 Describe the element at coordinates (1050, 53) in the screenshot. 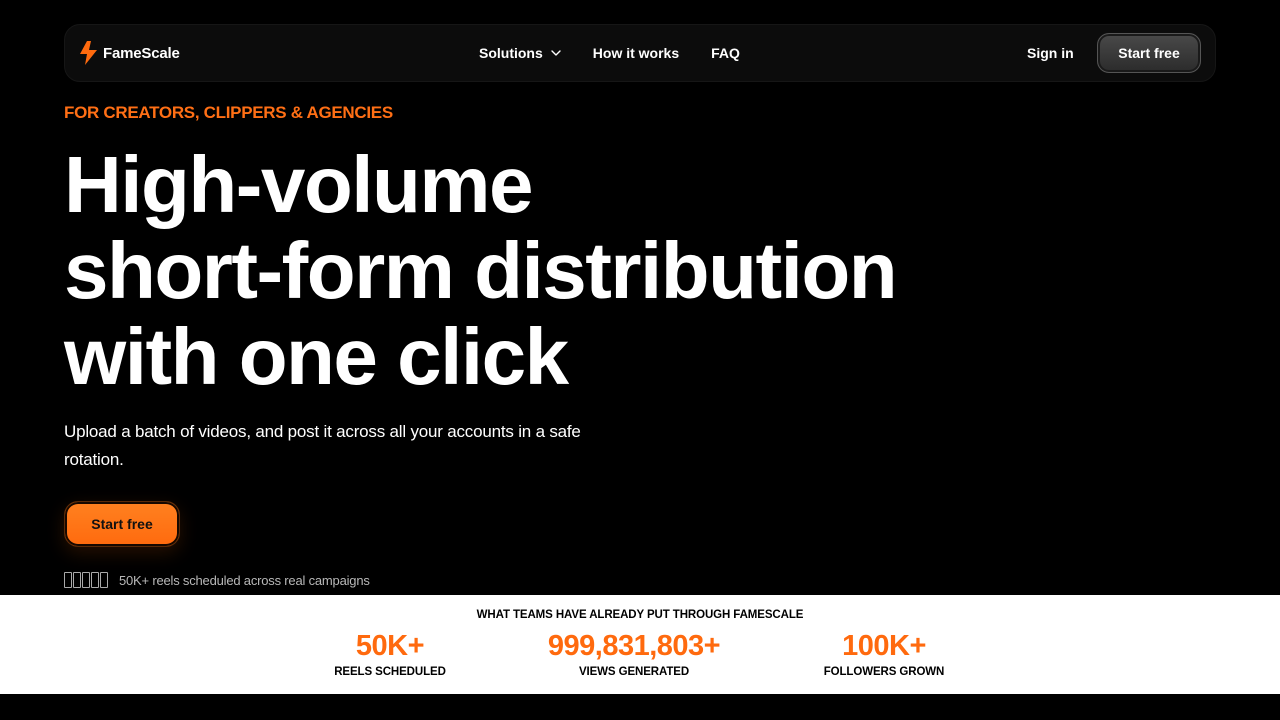

I see `sign-in-link: Sign in` at that location.